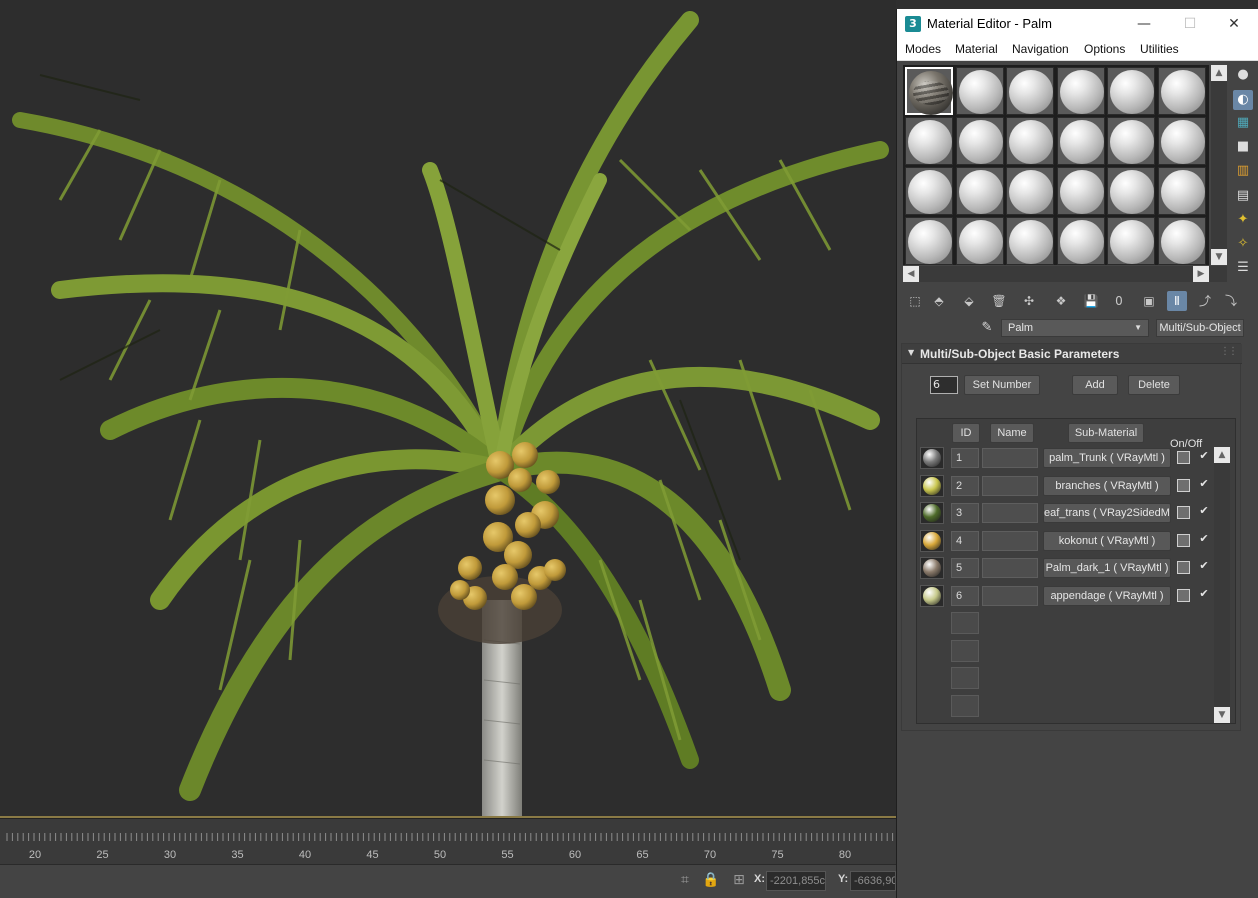  I want to click on set-number-button: Set Number, so click(1002, 385).